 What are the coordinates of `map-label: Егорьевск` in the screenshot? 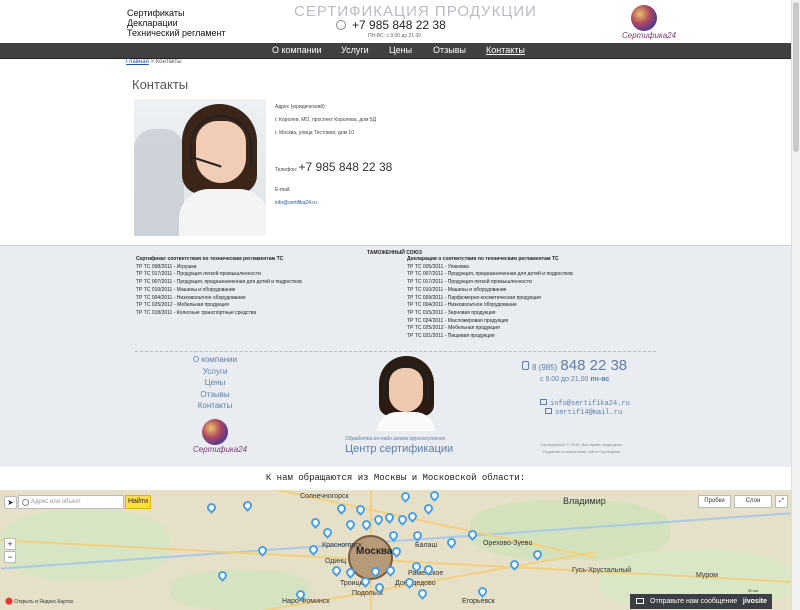 It's located at (478, 601).